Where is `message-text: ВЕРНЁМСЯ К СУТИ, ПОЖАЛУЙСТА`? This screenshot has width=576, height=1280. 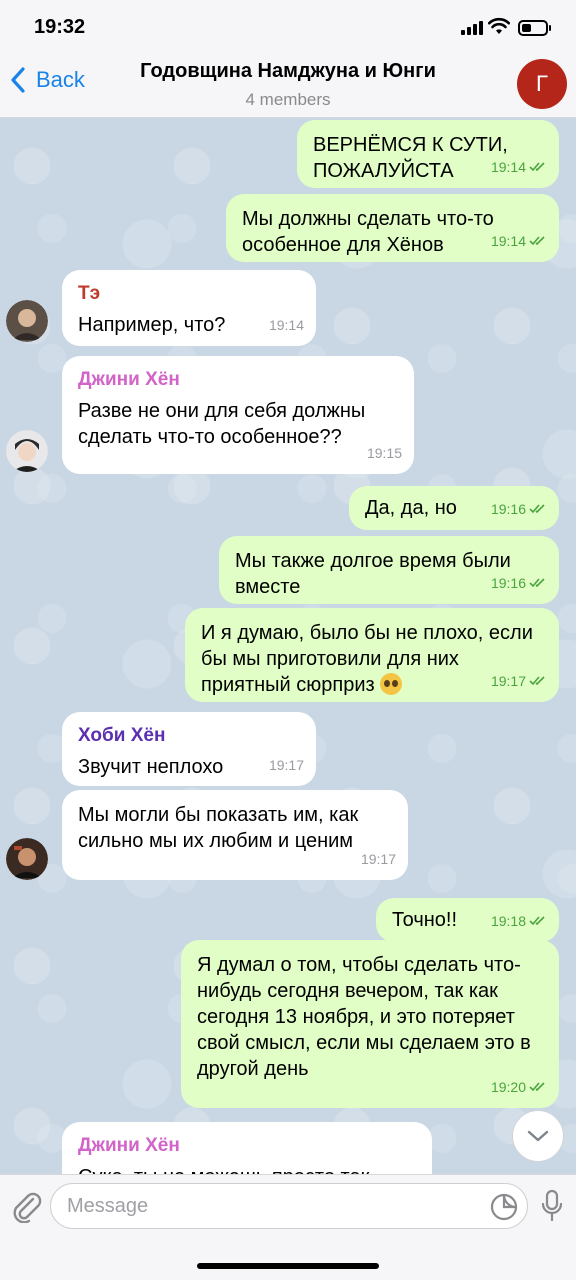 message-text: ВЕРНЁМСЯ К СУТИ, ПОЖАЛУЙСТА is located at coordinates (410, 158).